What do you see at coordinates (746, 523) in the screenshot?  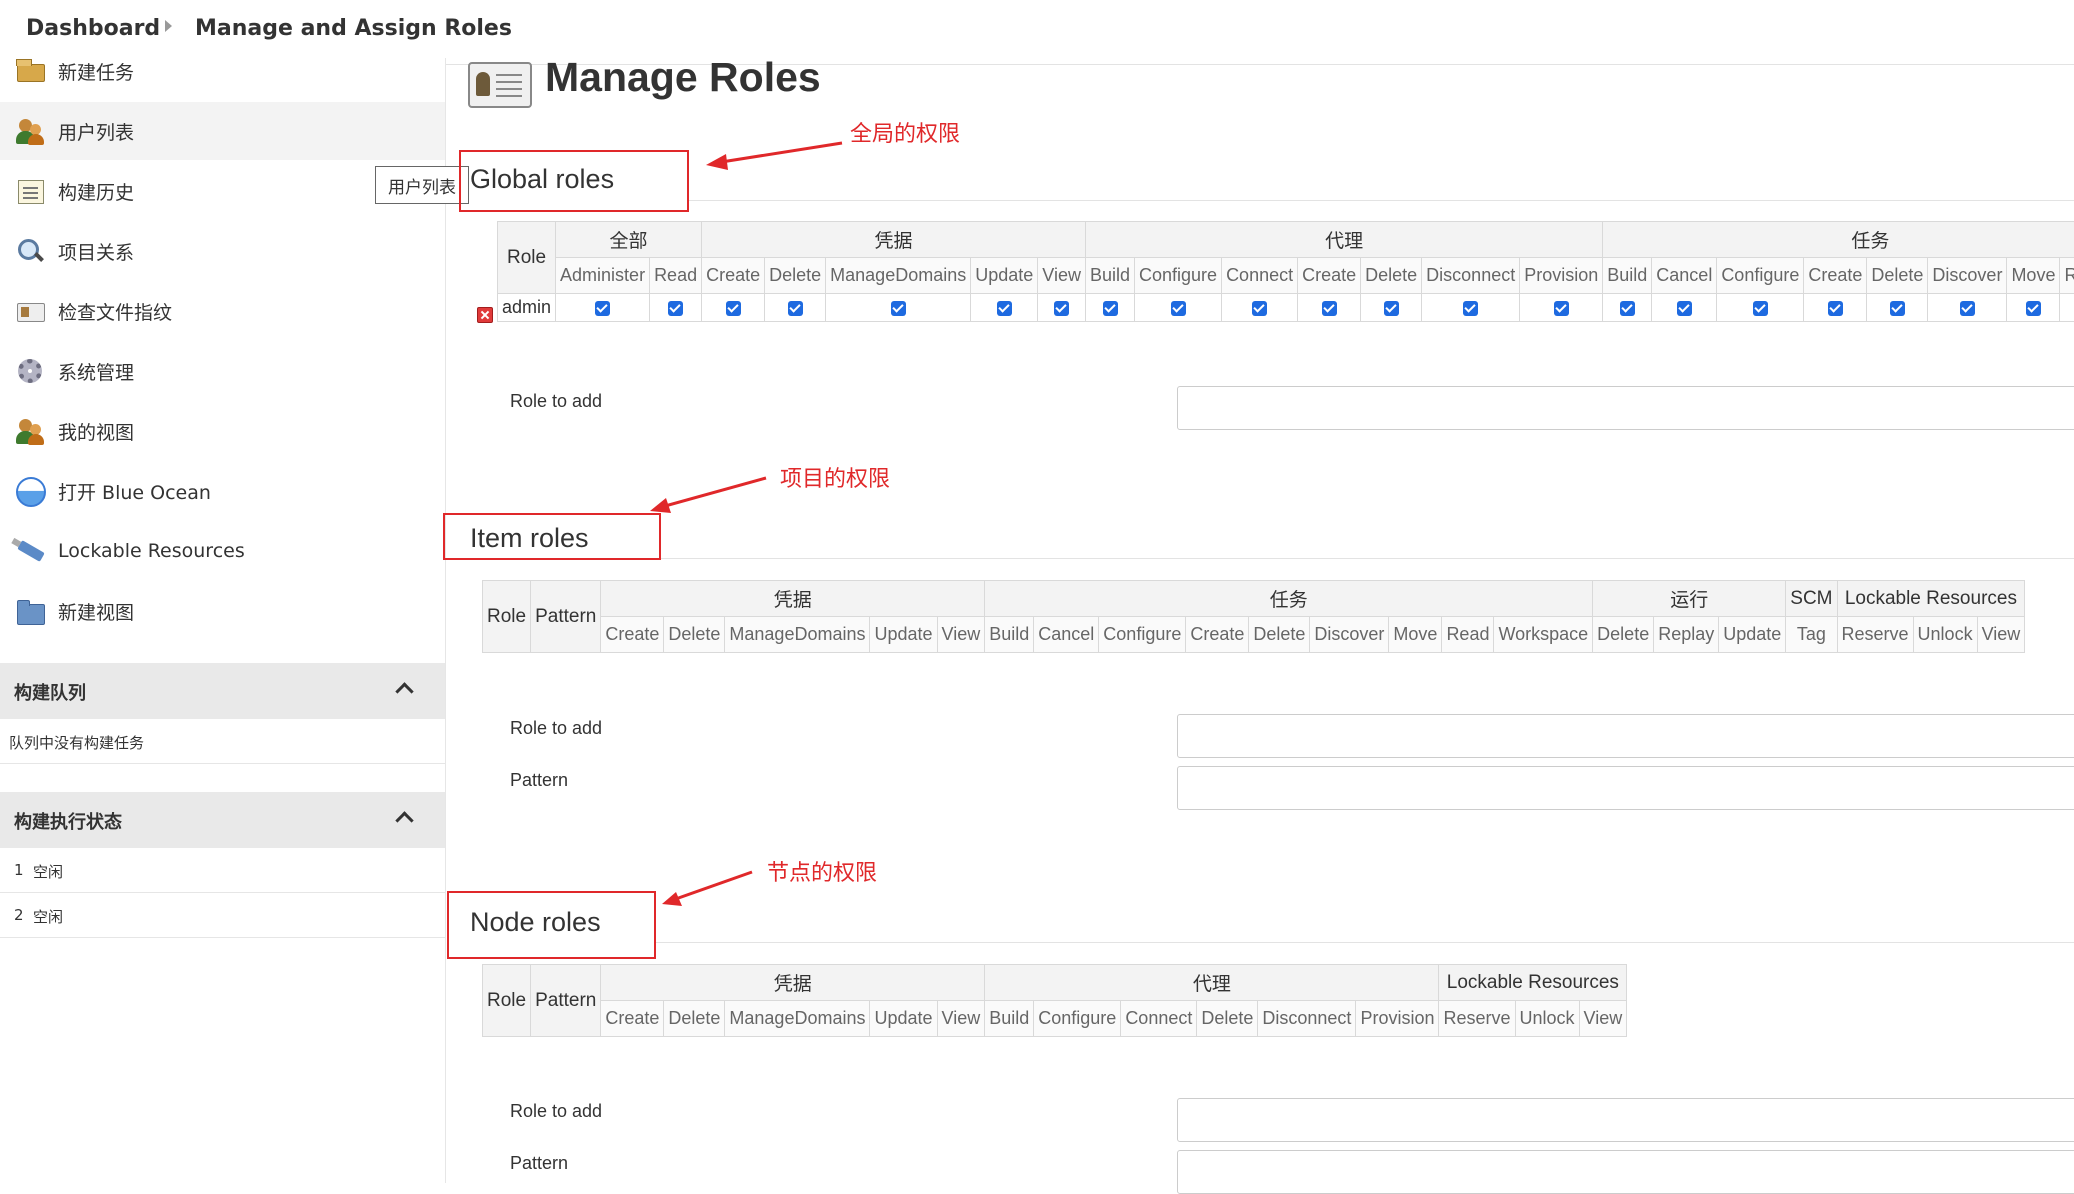 I see `annotation-arrows` at bounding box center [746, 523].